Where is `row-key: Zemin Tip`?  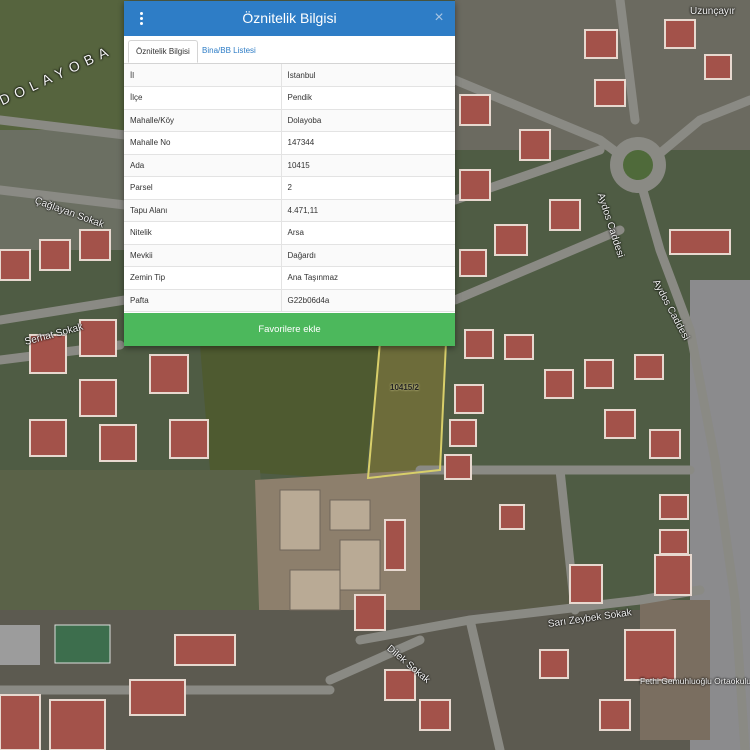
row-key: Zemin Tip is located at coordinates (203, 278).